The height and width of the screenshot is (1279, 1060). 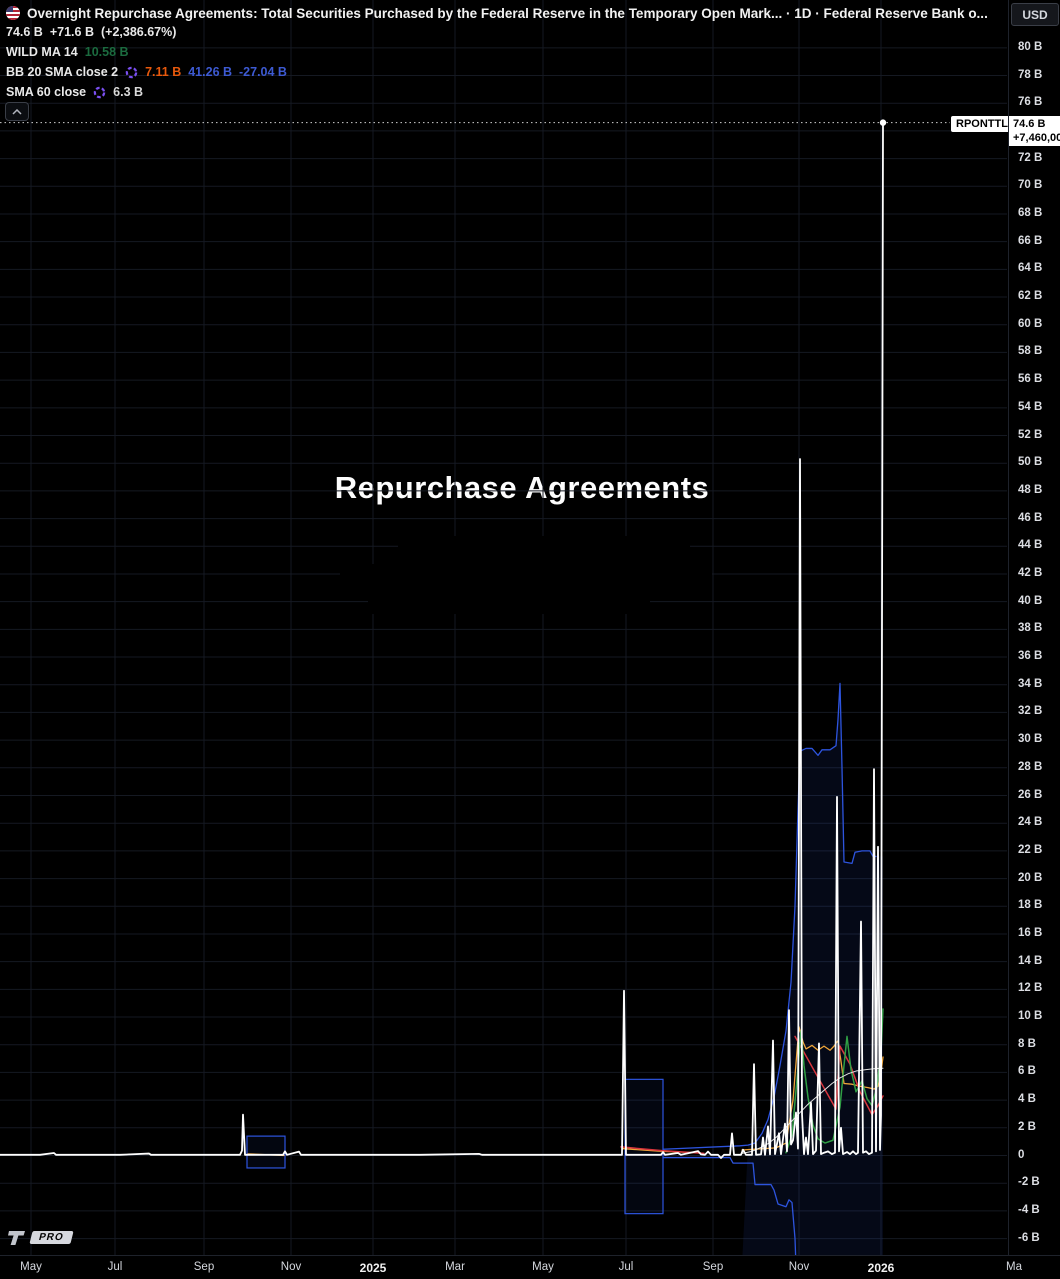 What do you see at coordinates (1035, 14) in the screenshot?
I see `currency-button: USD` at bounding box center [1035, 14].